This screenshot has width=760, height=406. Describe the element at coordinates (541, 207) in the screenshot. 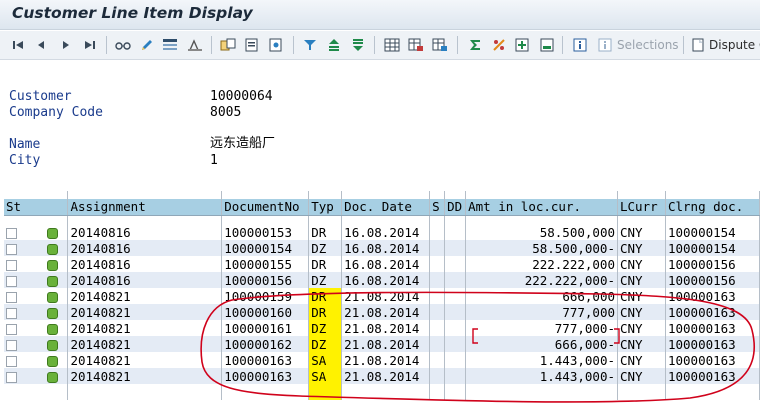

I see `column-header-amount: Amt in loc.cur.` at that location.